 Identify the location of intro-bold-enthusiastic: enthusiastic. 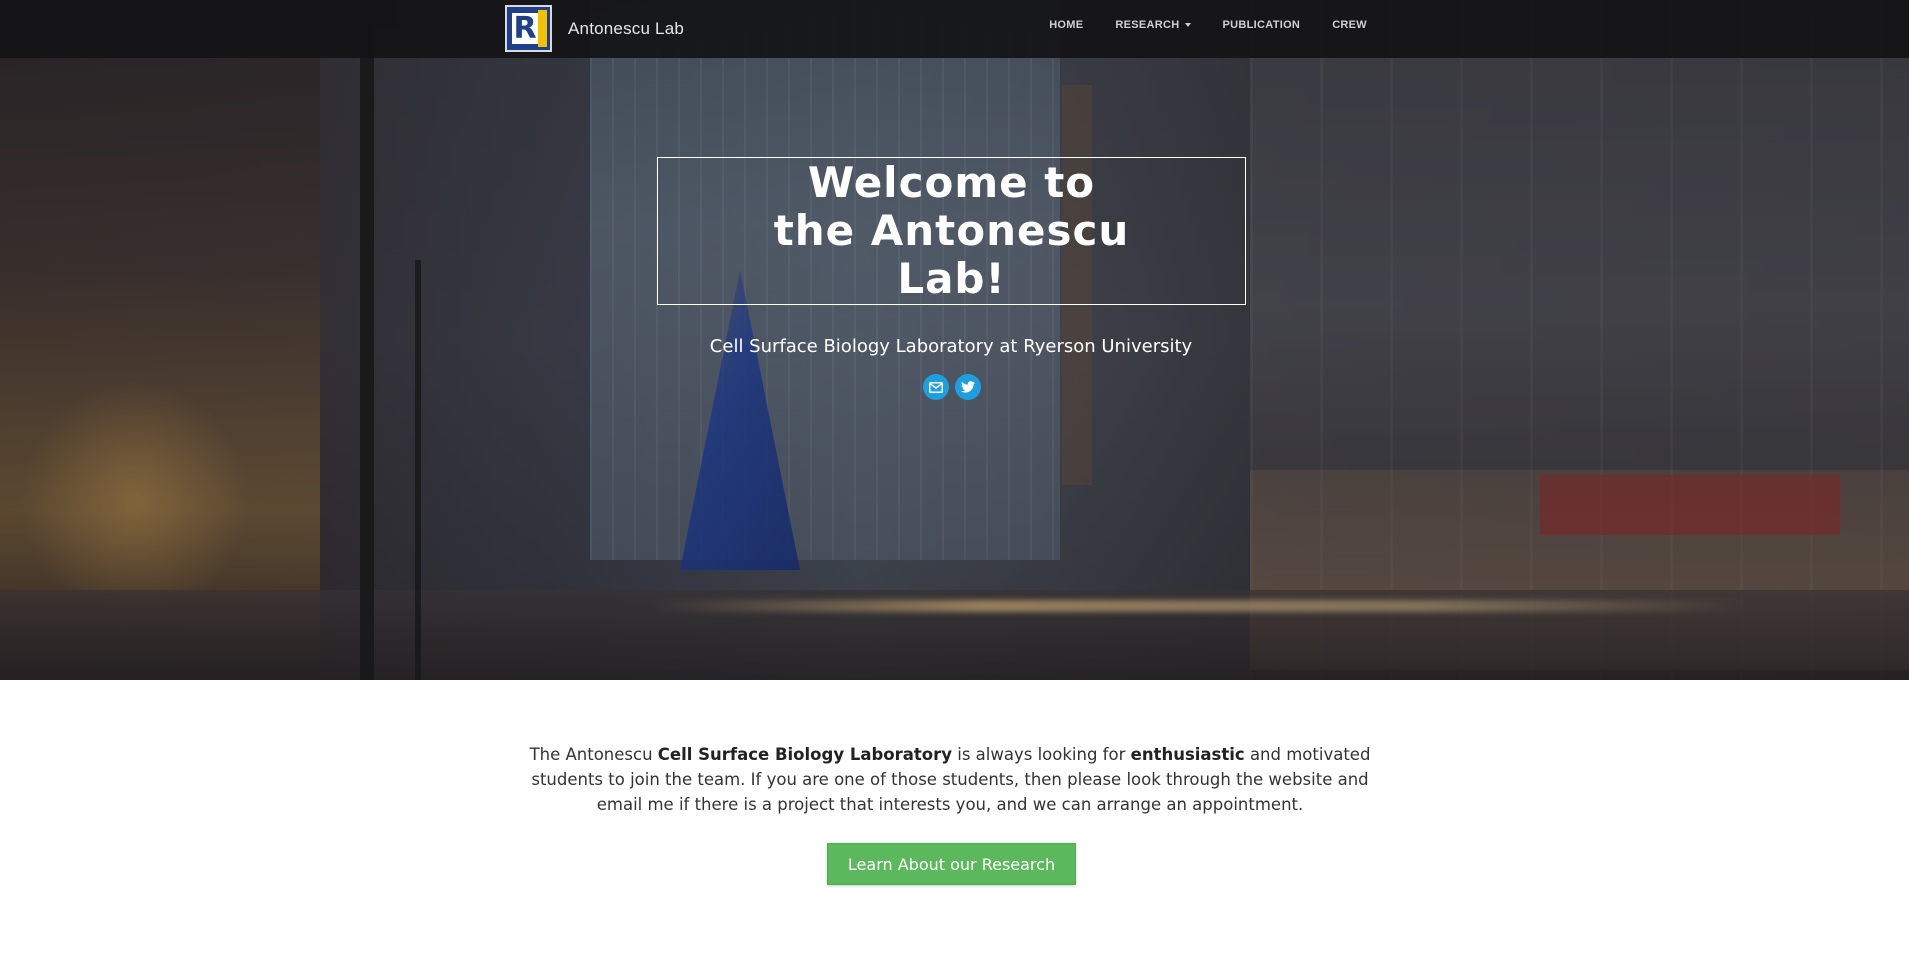
(1187, 754).